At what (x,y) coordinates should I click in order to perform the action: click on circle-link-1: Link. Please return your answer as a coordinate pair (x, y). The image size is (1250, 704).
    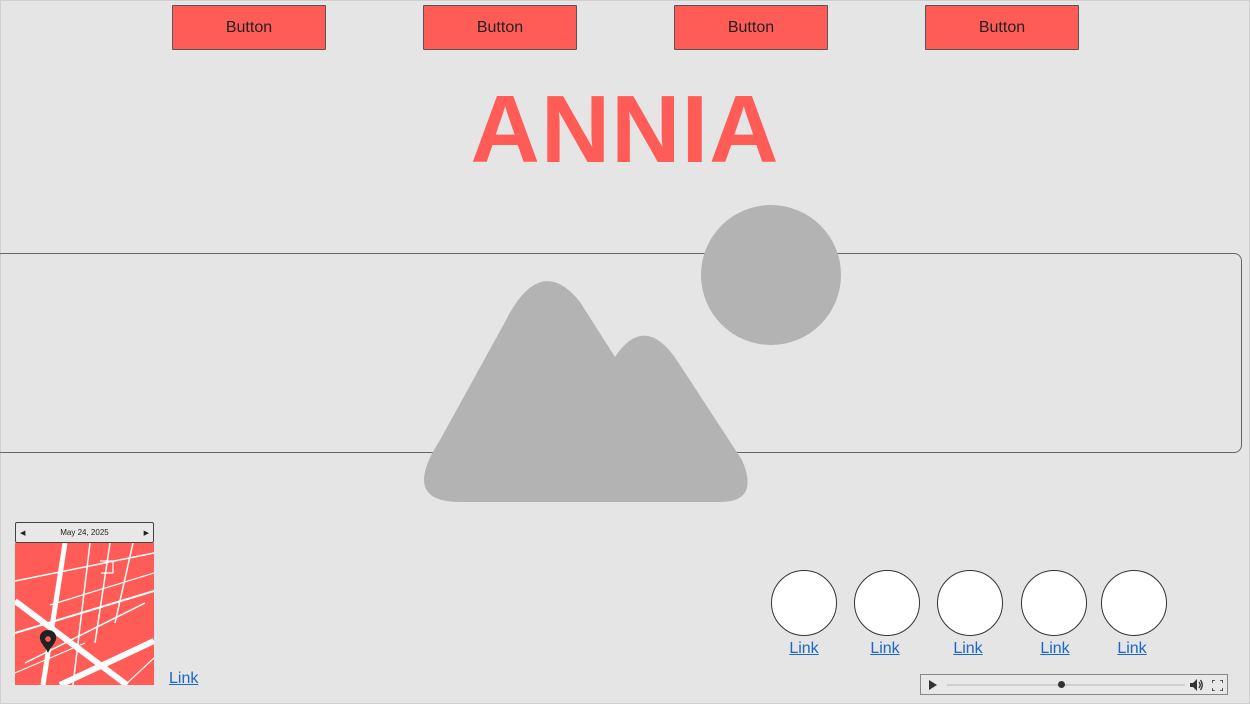
    Looking at the image, I should click on (804, 649).